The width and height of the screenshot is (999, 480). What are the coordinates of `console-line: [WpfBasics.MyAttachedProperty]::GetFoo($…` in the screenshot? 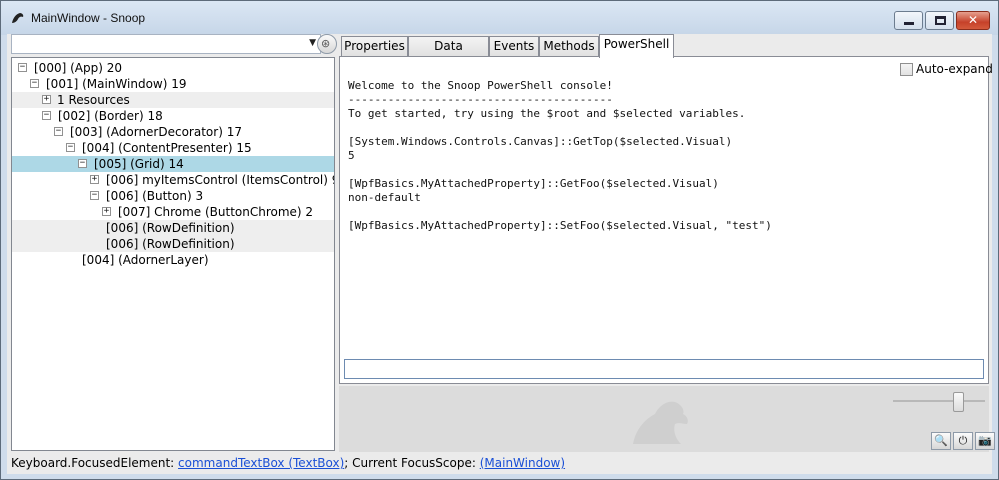 It's located at (533, 183).